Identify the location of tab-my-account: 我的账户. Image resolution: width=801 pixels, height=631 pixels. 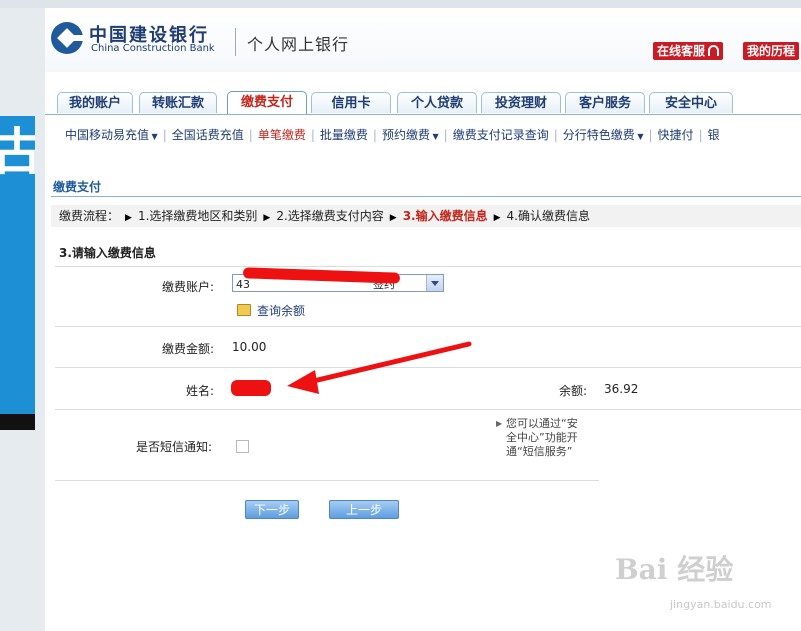
(95, 102).